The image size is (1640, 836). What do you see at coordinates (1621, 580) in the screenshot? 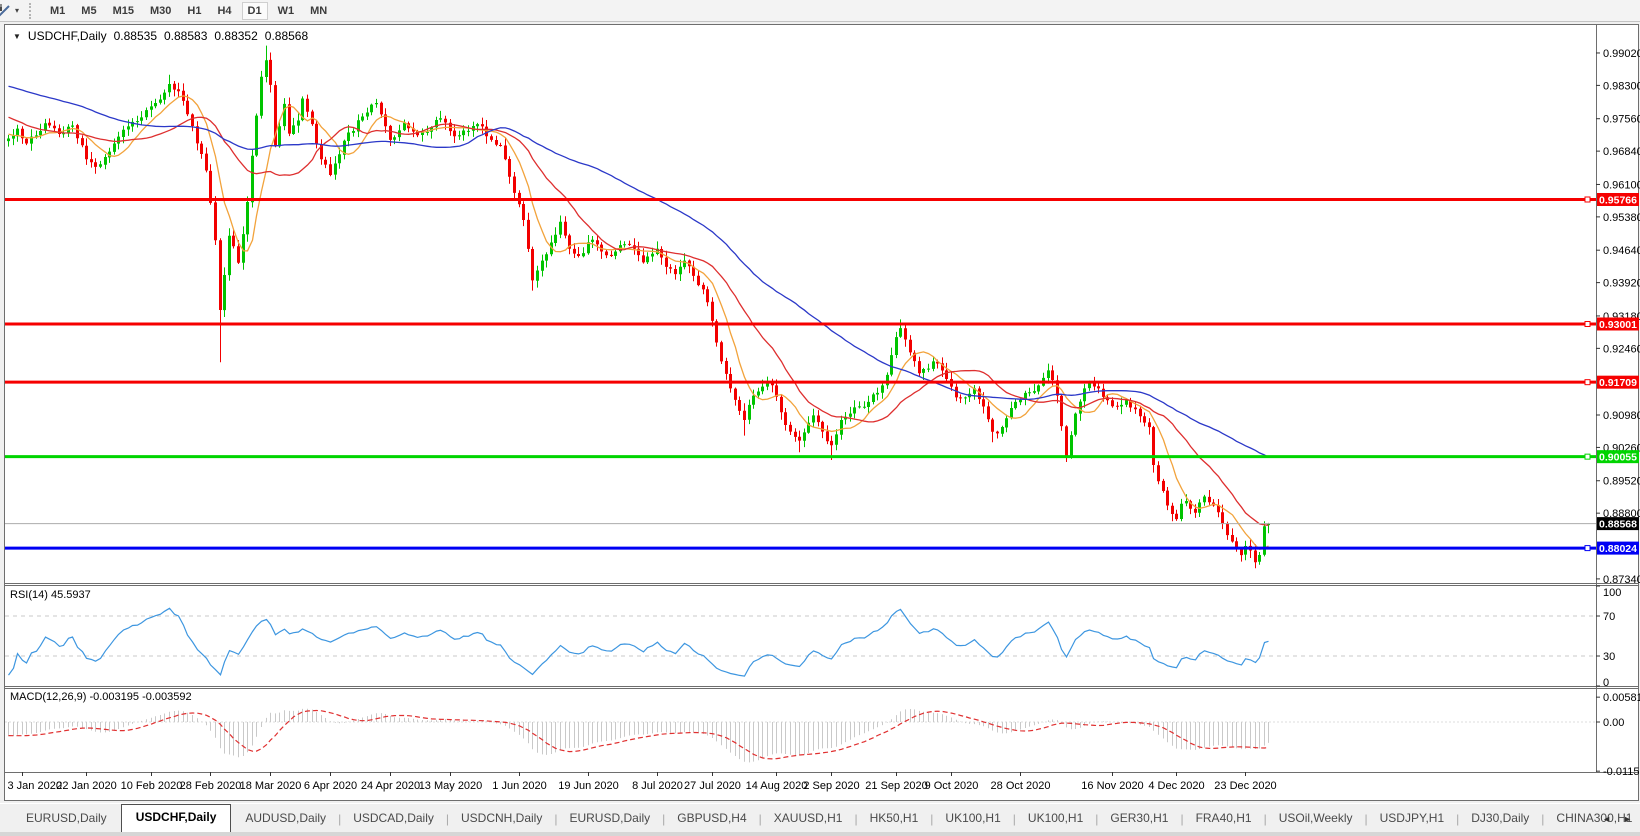
I see `price-tick-label: 0.87340` at bounding box center [1621, 580].